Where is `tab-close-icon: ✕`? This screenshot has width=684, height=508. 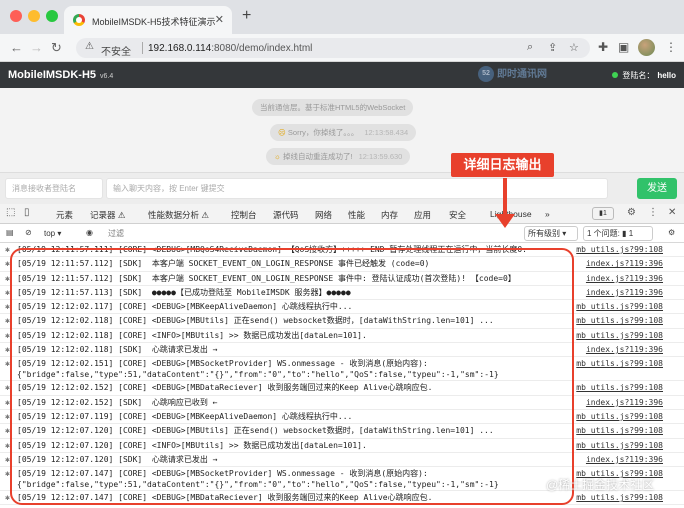
tab-close-icon: ✕ is located at coordinates (219, 19).